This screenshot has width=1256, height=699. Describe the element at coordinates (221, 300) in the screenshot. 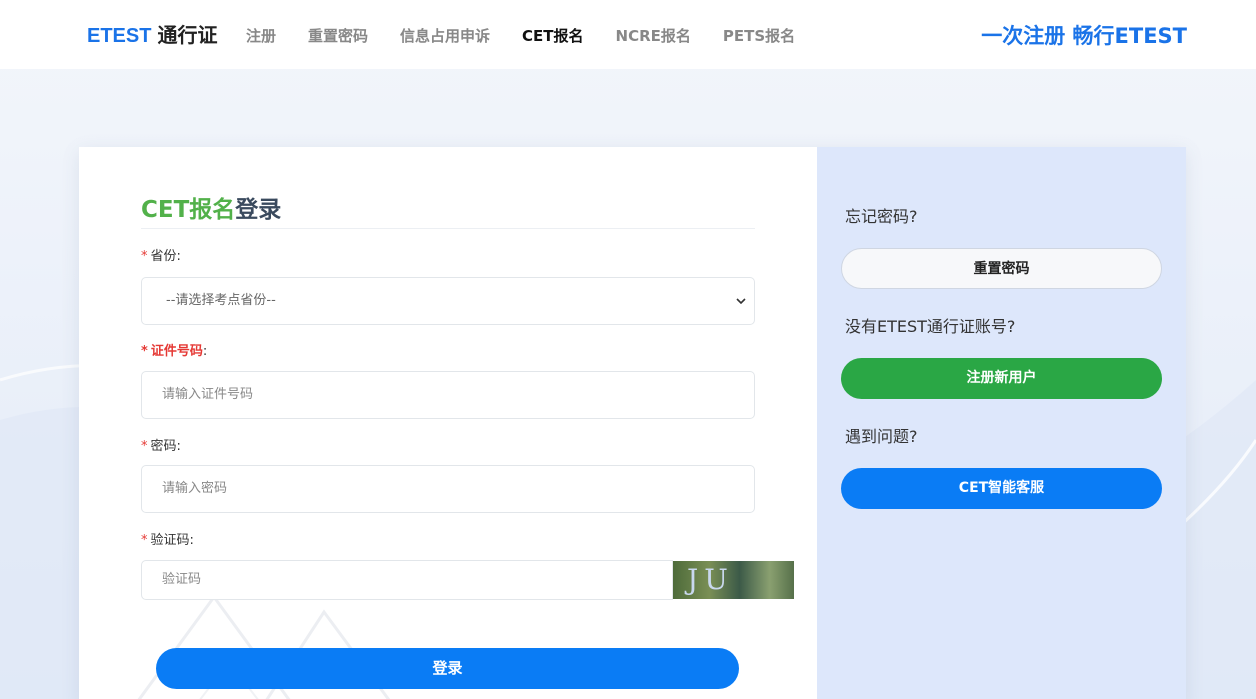

I see `province-select-value: --请选择考点省份--` at that location.